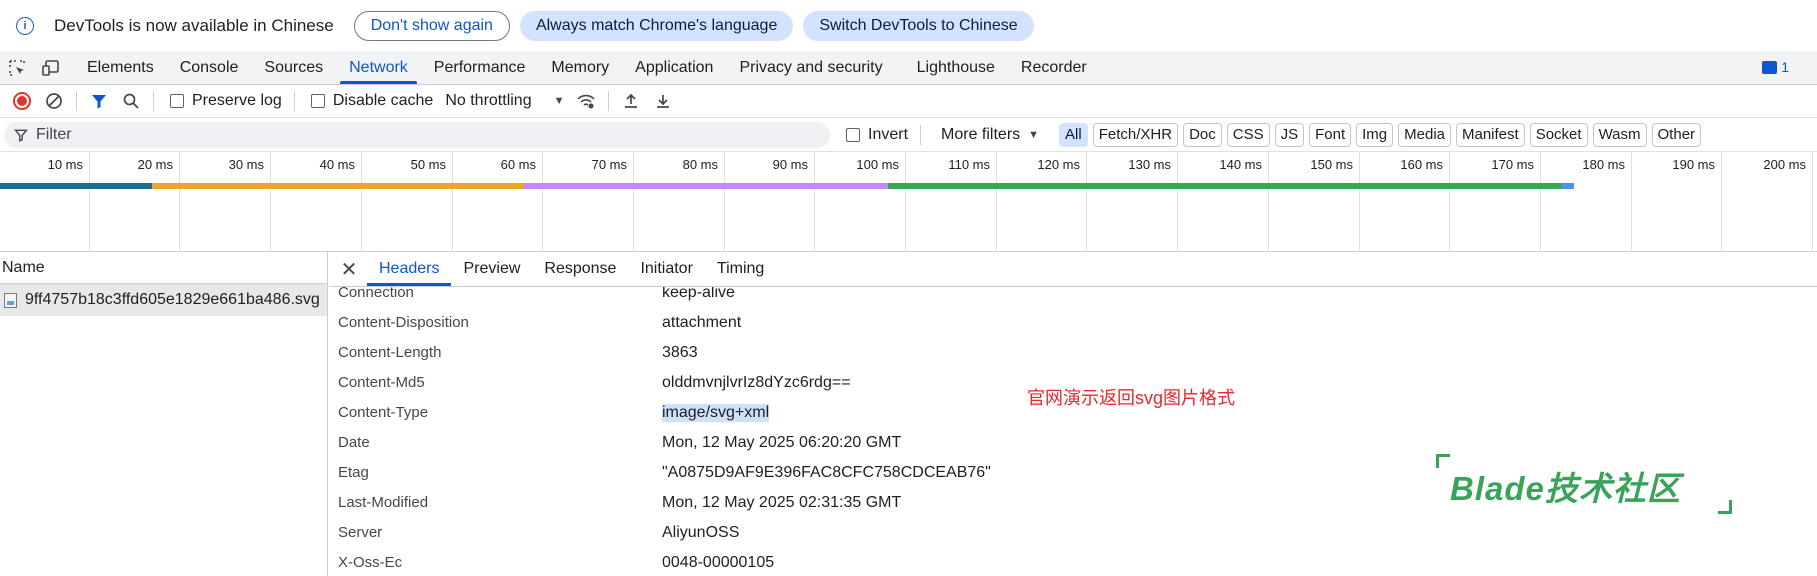 This screenshot has height=576, width=1817. Describe the element at coordinates (580, 67) in the screenshot. I see `tab-memory: Memory` at that location.